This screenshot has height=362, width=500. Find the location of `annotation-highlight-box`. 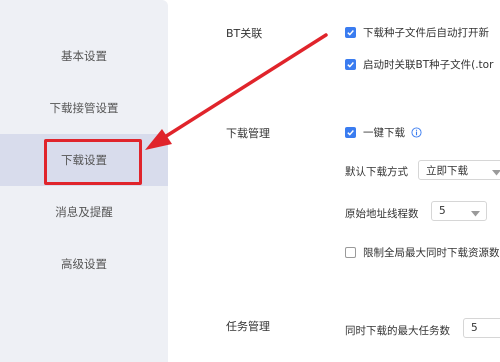

annotation-highlight-box is located at coordinates (93, 162).